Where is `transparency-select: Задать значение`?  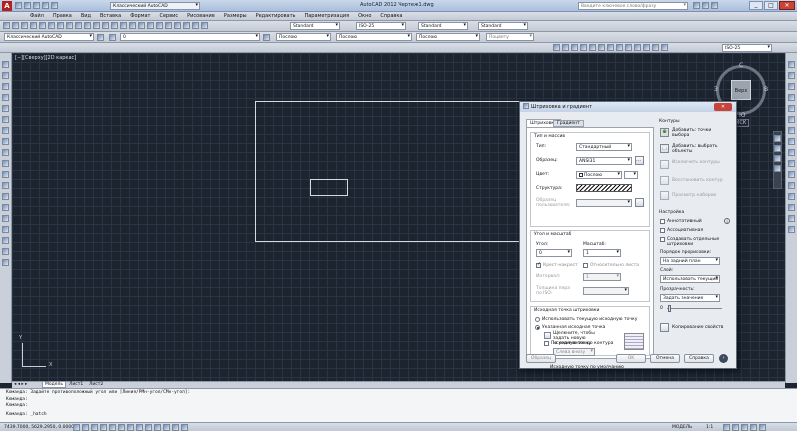
transparency-select: Задать значение is located at coordinates (690, 298).